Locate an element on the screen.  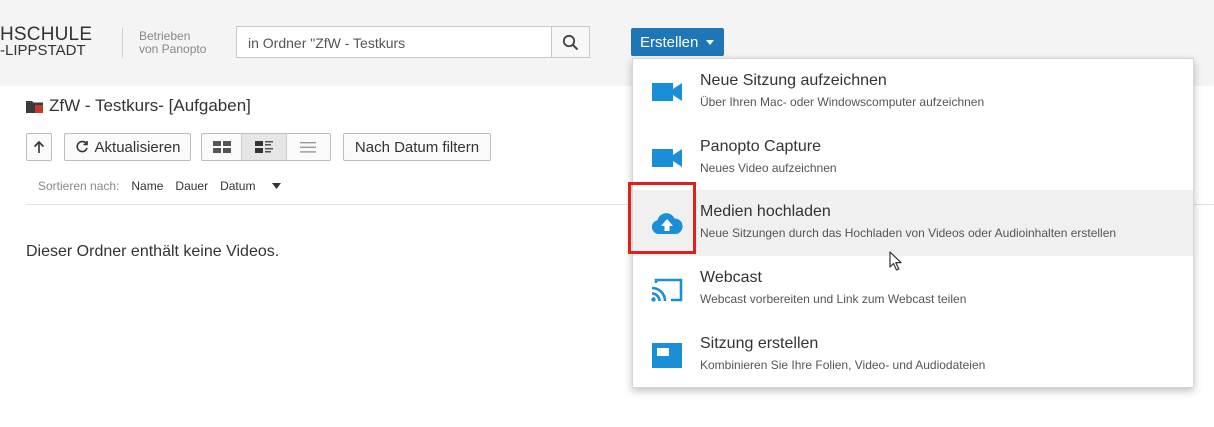
folder-icon is located at coordinates (34, 106).